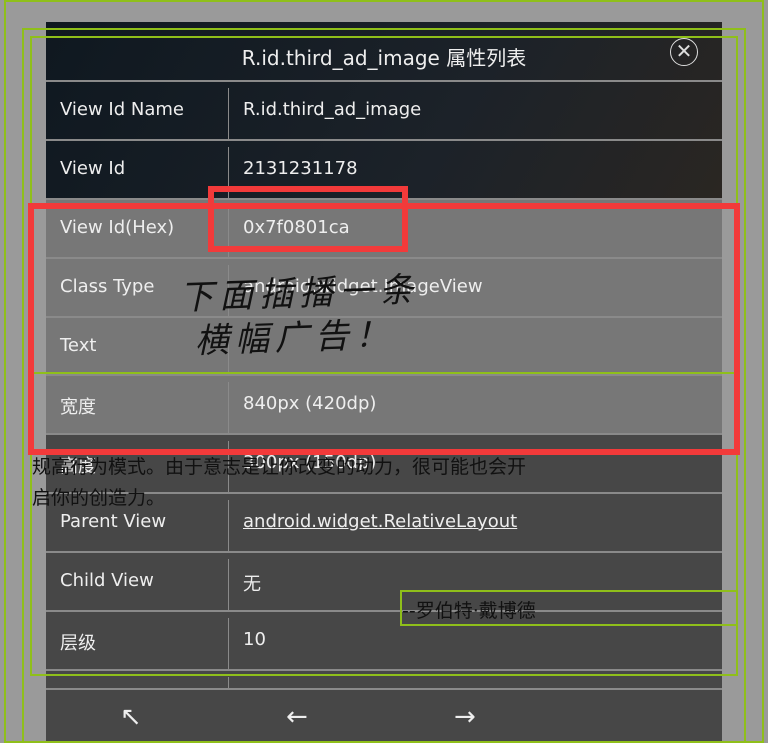 The image size is (768, 743). Describe the element at coordinates (279, 467) in the screenshot. I see `background-quote-line1: 规高行为模式。由于意志是让你改变的动力，很可能也会开` at that location.